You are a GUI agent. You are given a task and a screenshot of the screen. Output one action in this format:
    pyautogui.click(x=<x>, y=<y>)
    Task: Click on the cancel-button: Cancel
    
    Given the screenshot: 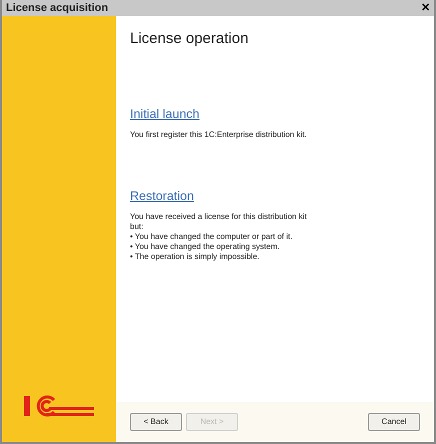 What is the action you would take?
    pyautogui.click(x=394, y=422)
    